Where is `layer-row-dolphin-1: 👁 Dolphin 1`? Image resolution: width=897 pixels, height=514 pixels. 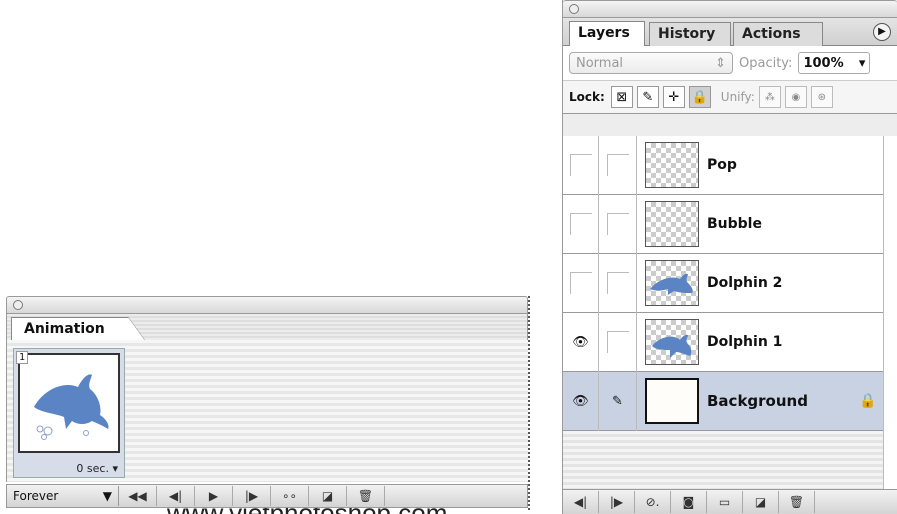 layer-row-dolphin-1: 👁 Dolphin 1 is located at coordinates (723, 342).